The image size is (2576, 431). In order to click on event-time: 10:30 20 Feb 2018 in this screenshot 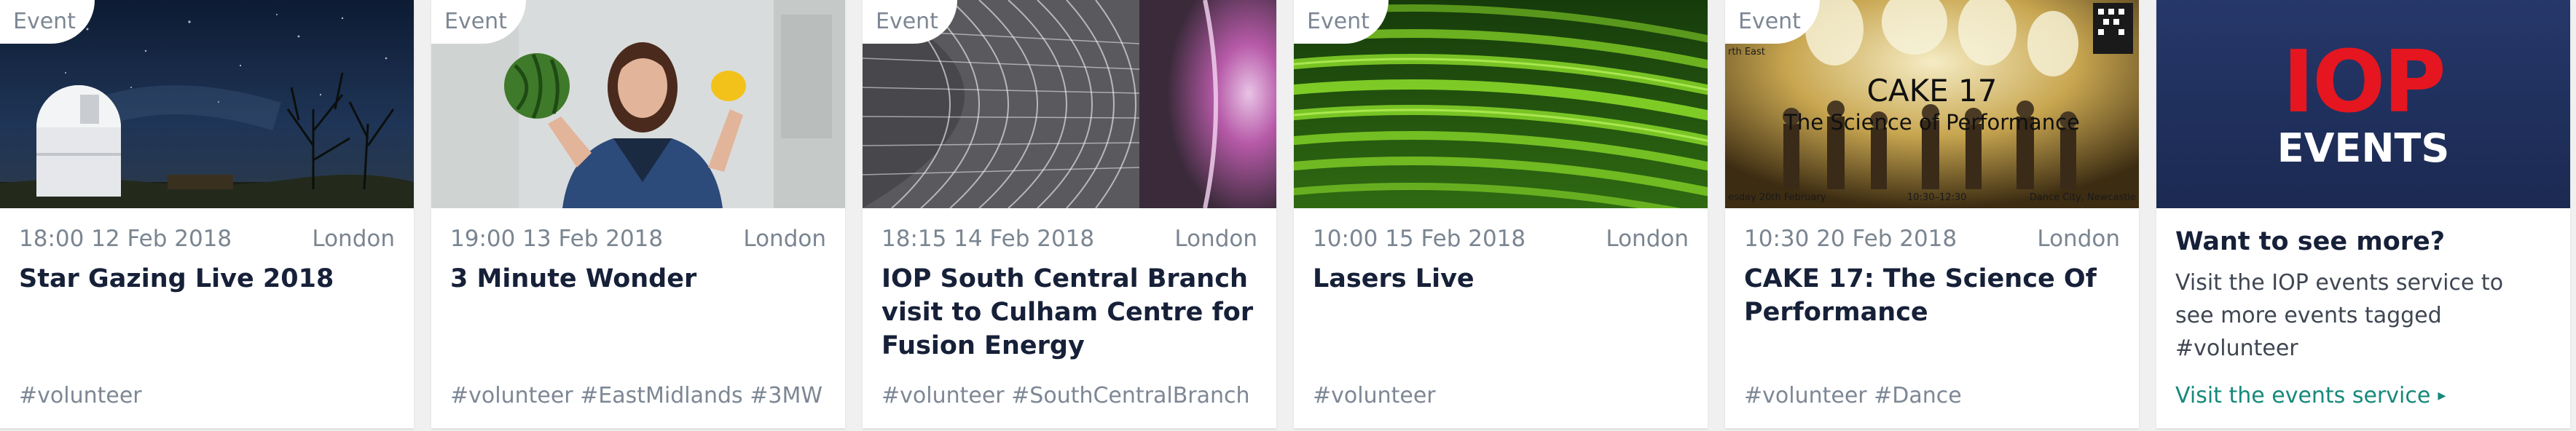, I will do `click(1850, 239)`.